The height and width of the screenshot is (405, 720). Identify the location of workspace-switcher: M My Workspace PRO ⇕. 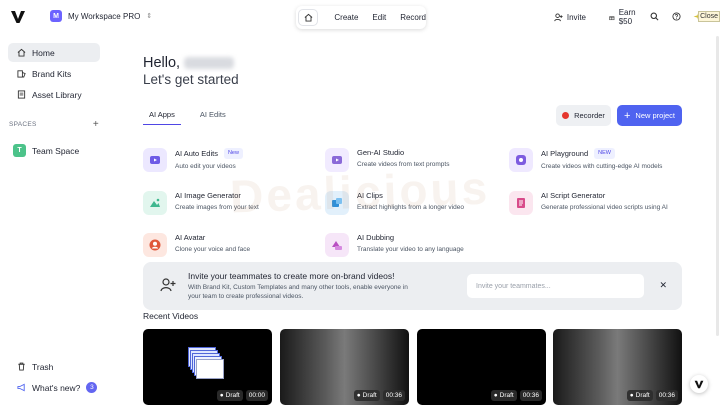
(101, 16).